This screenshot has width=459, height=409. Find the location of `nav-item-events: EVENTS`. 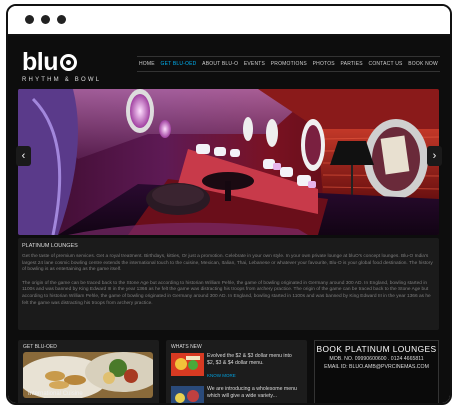

nav-item-events: EVENTS is located at coordinates (254, 64).